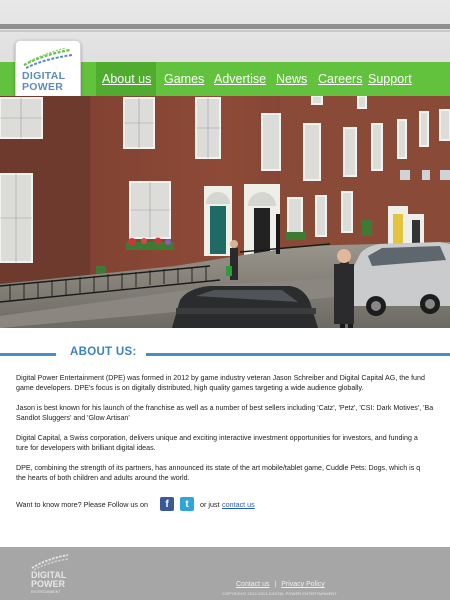  Describe the element at coordinates (82, 504) in the screenshot. I see `follow-us-text: Want to know more? Please Follow us on` at that location.